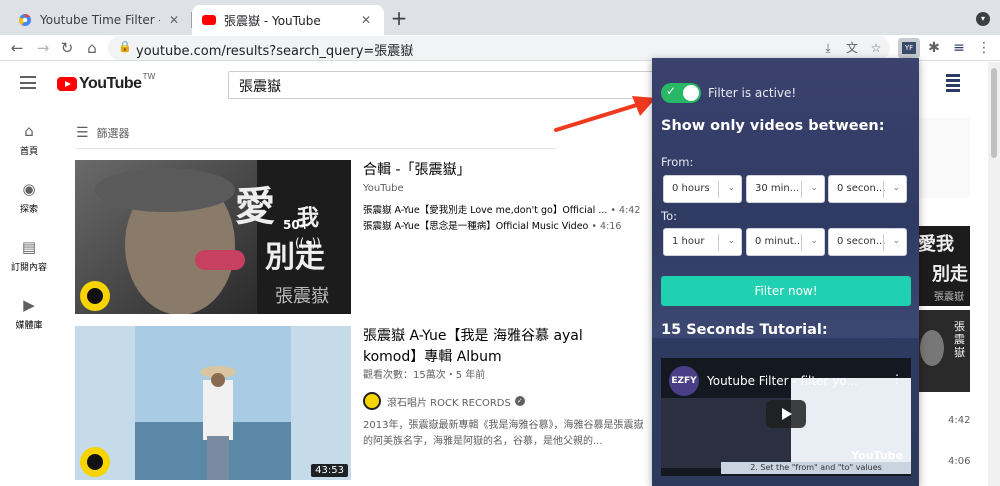 The width and height of the screenshot is (1000, 486). Describe the element at coordinates (29, 326) in the screenshot. I see `sidebar-item-label: 媒體庫` at that location.